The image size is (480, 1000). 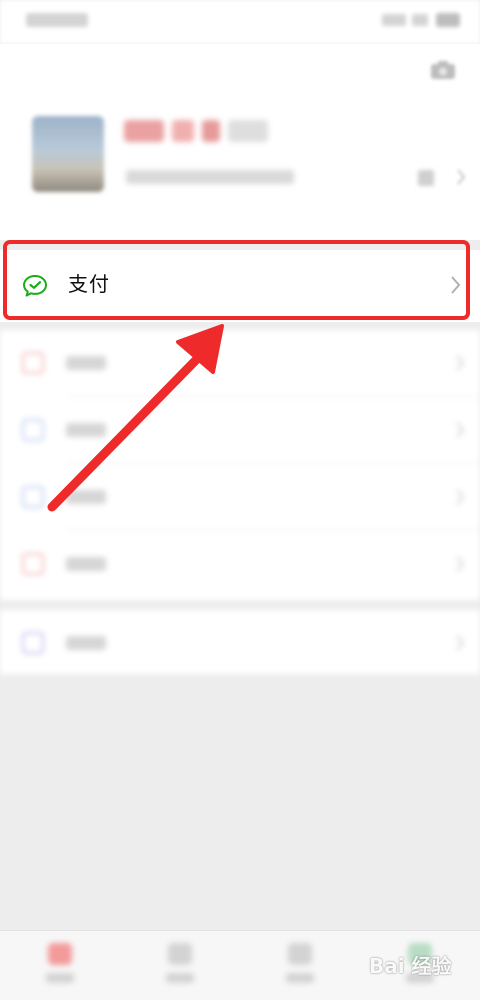 What do you see at coordinates (420, 20) in the screenshot?
I see `wifi-icon` at bounding box center [420, 20].